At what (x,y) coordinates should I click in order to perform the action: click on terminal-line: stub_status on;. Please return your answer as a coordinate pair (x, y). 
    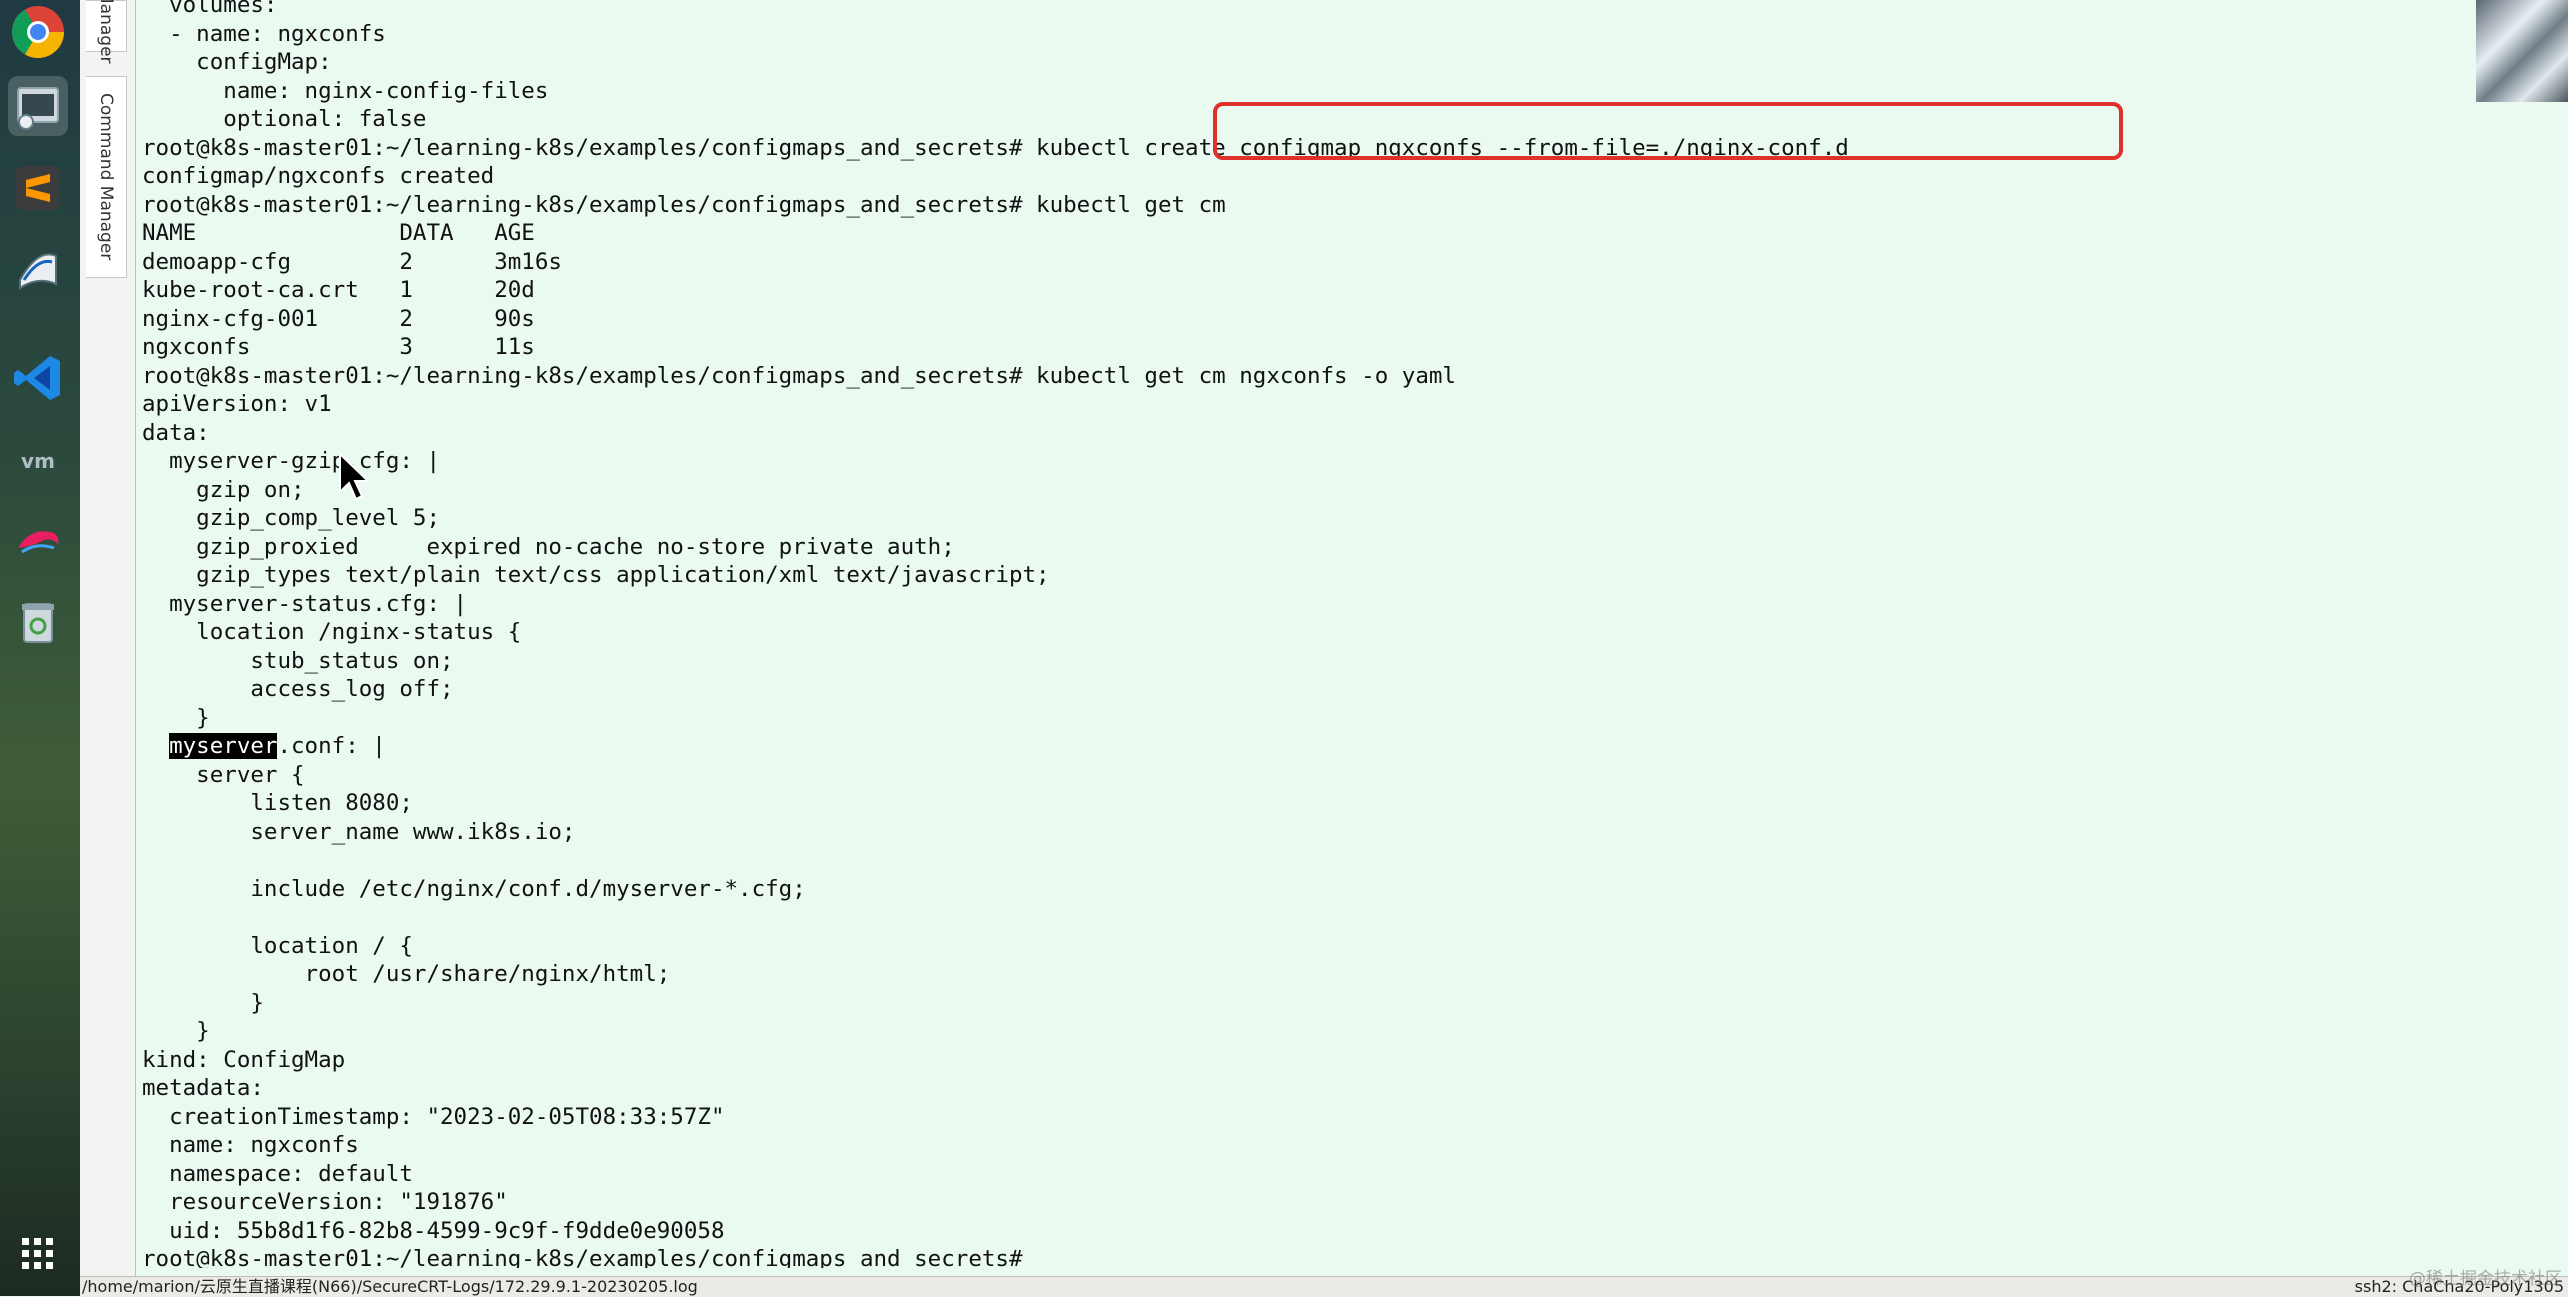
    Looking at the image, I should click on (297, 661).